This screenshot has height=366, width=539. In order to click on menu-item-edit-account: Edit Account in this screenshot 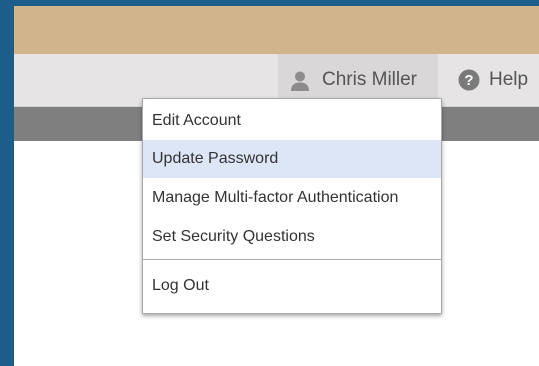, I will do `click(292, 121)`.